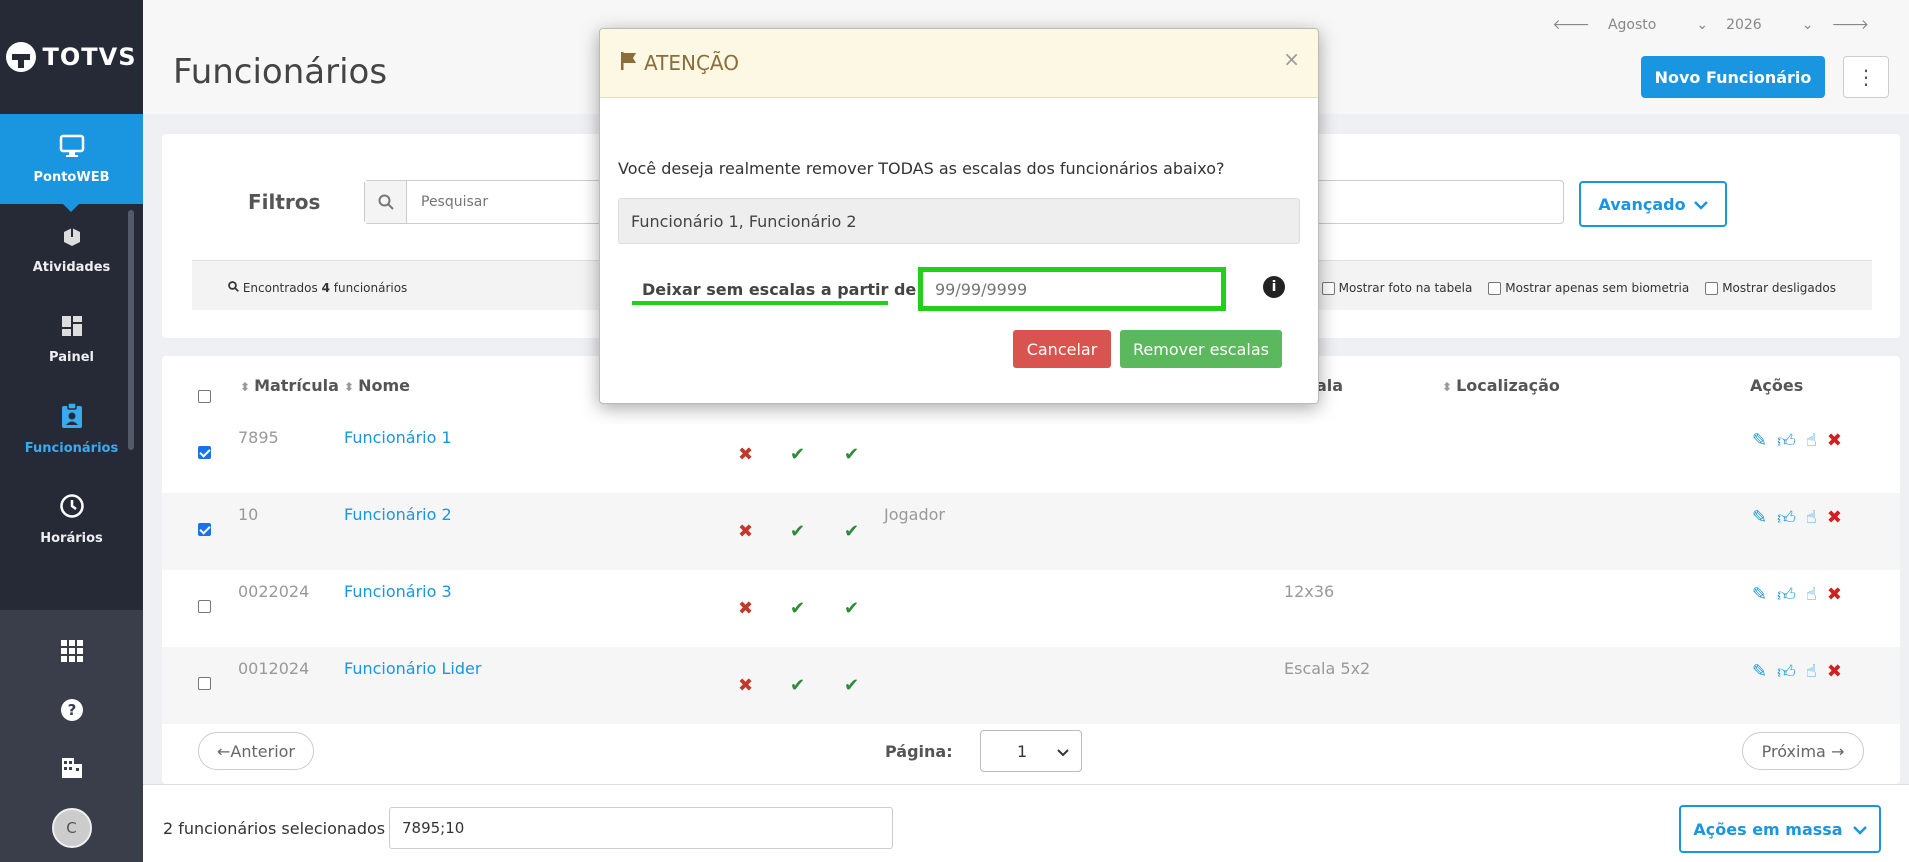 This screenshot has height=862, width=1909. What do you see at coordinates (1859, 829) in the screenshot?
I see `chevron-down-icon` at bounding box center [1859, 829].